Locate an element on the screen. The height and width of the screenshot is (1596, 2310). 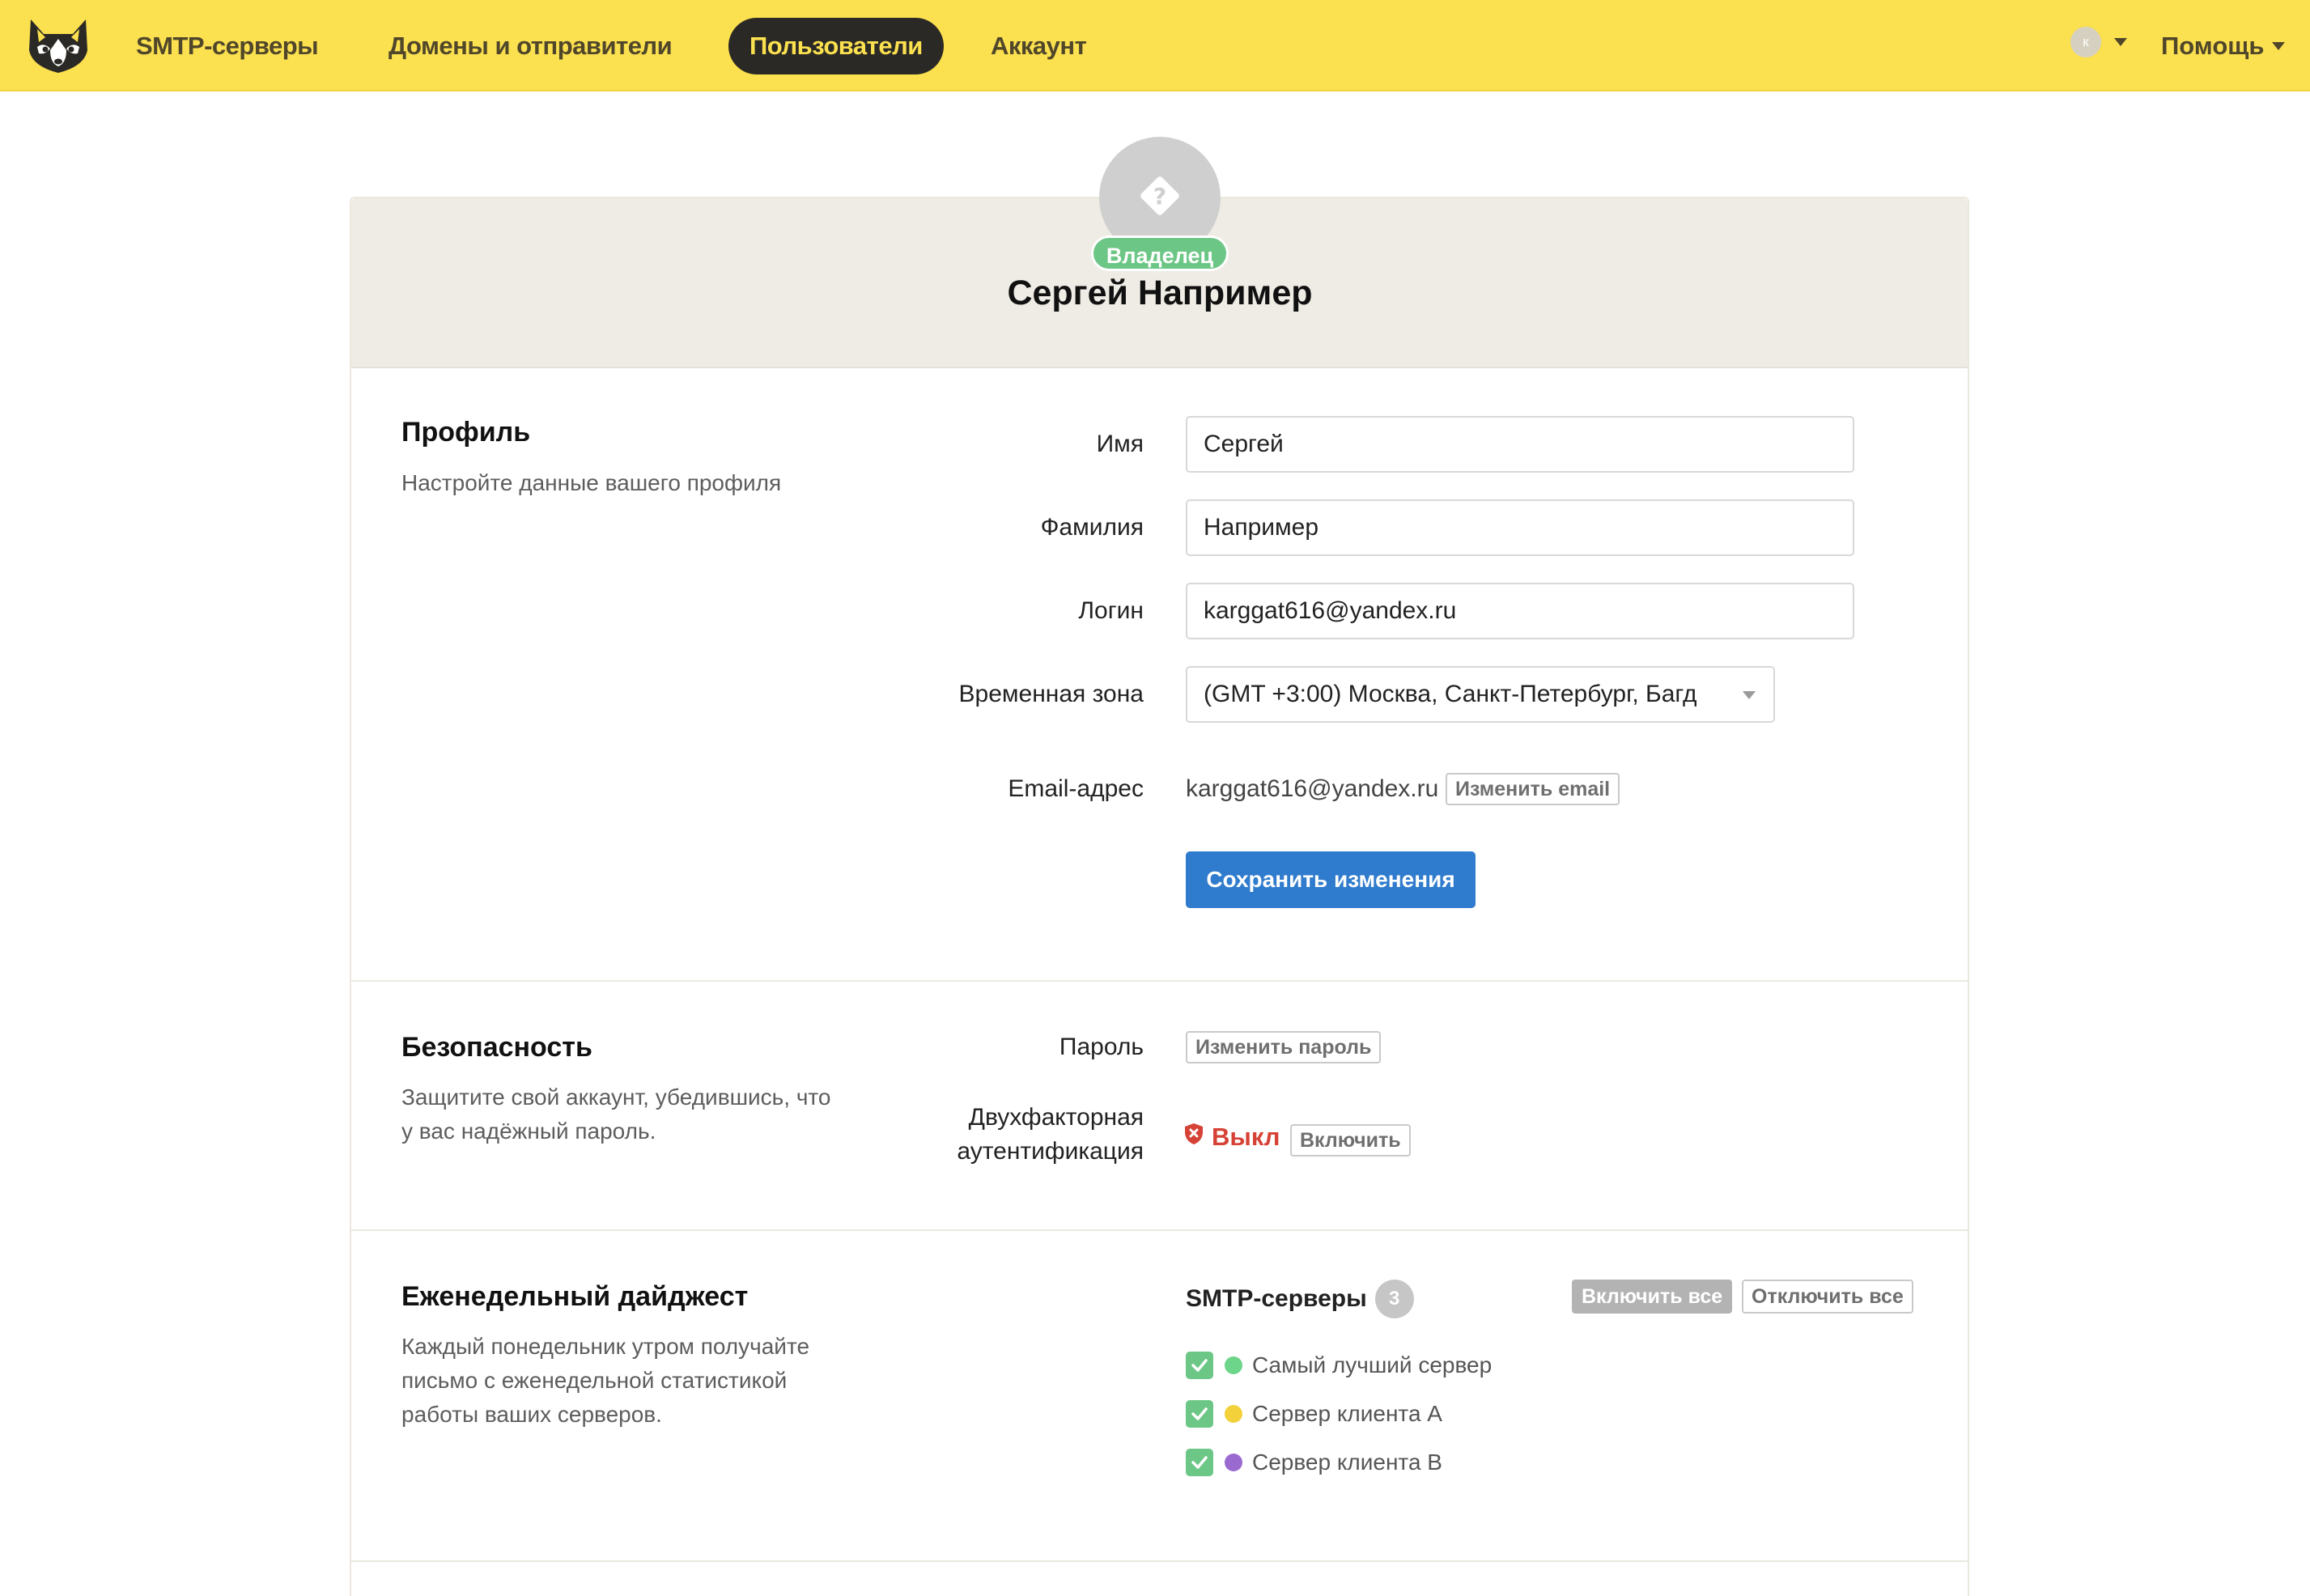
enable-all-button: Включить все is located at coordinates (1652, 1297).